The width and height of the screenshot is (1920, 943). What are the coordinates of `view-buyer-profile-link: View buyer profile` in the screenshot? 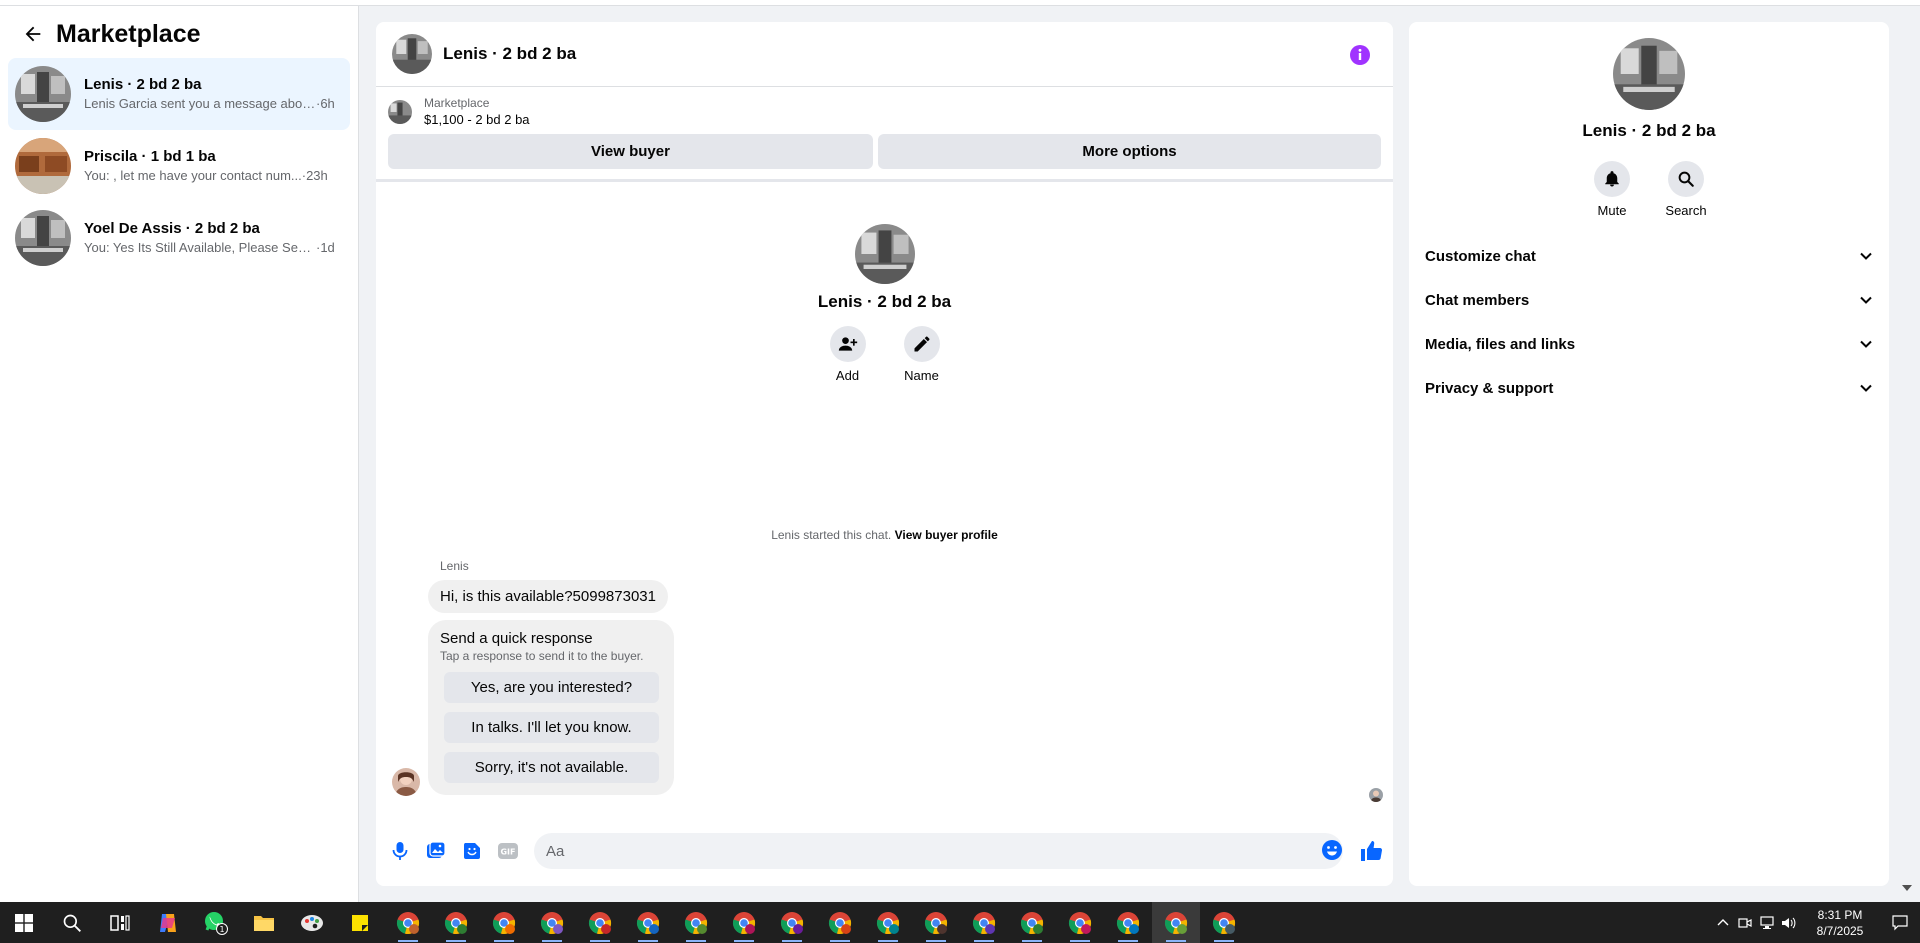 It's located at (946, 535).